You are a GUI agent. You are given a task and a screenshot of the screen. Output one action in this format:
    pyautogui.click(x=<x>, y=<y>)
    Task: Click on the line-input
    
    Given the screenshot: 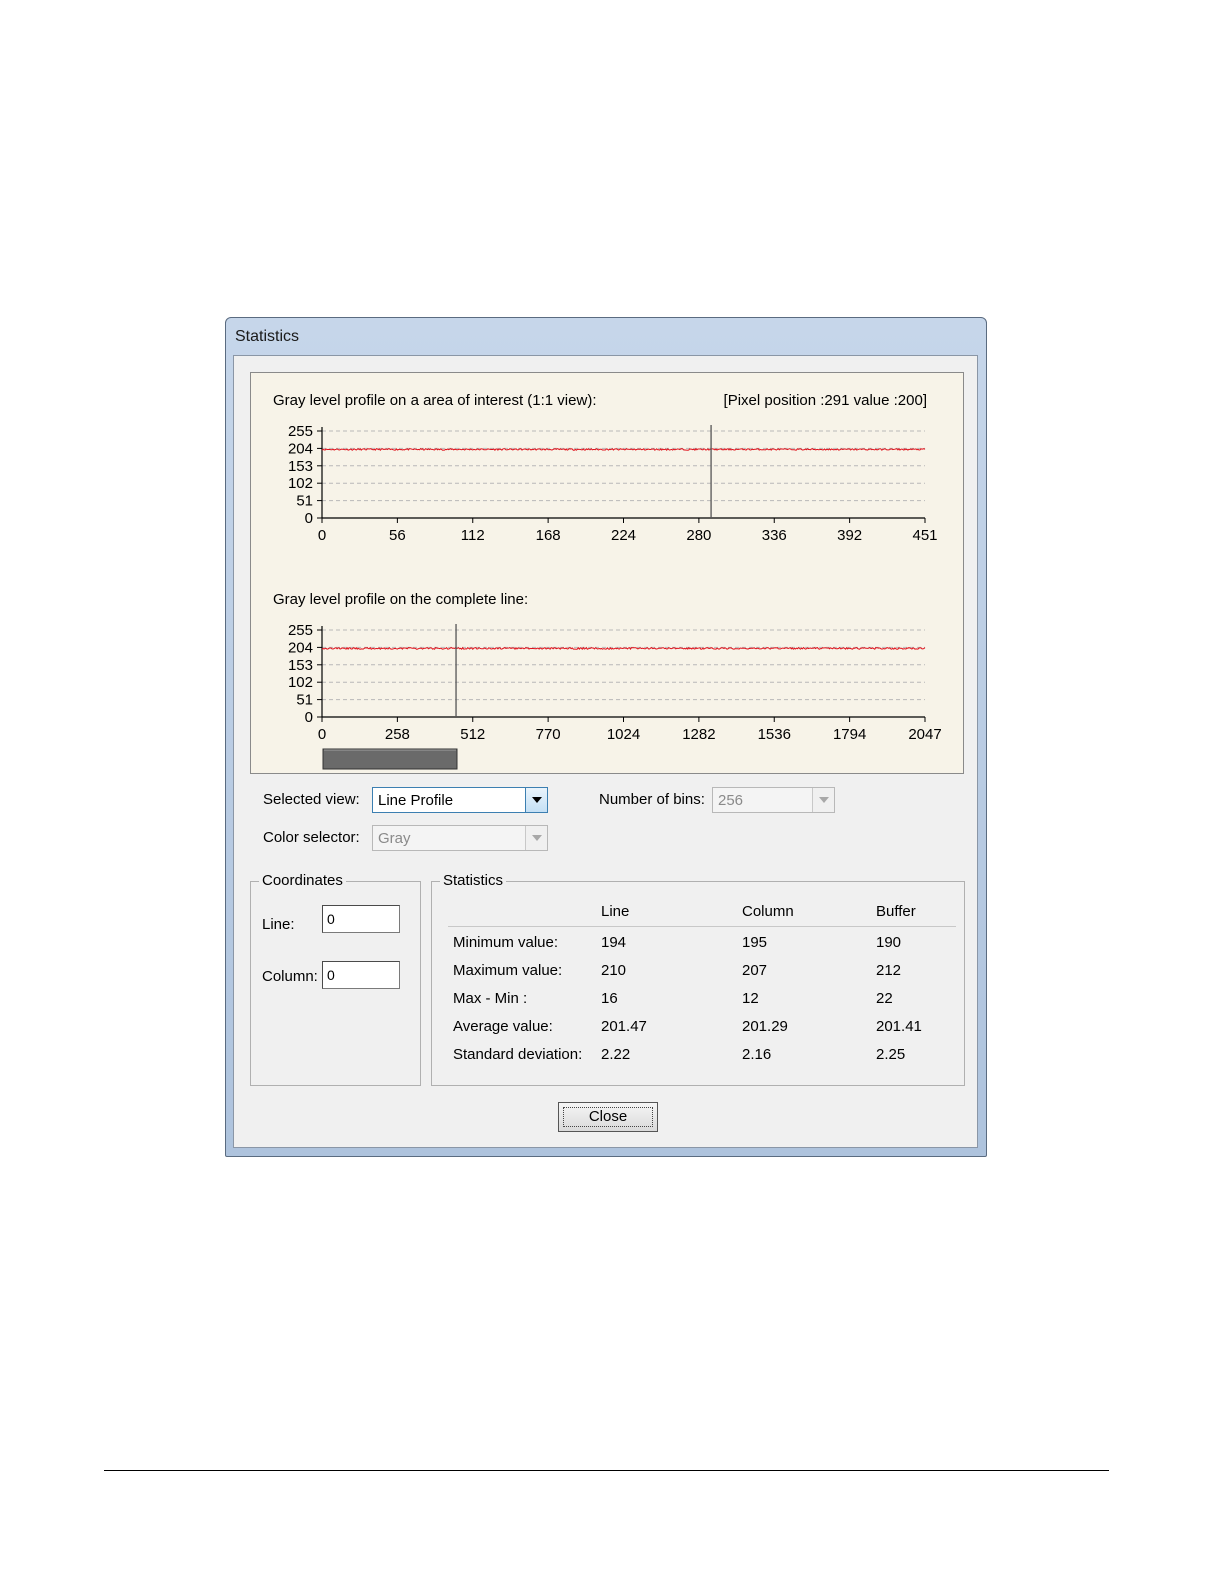 What is the action you would take?
    pyautogui.click(x=361, y=919)
    